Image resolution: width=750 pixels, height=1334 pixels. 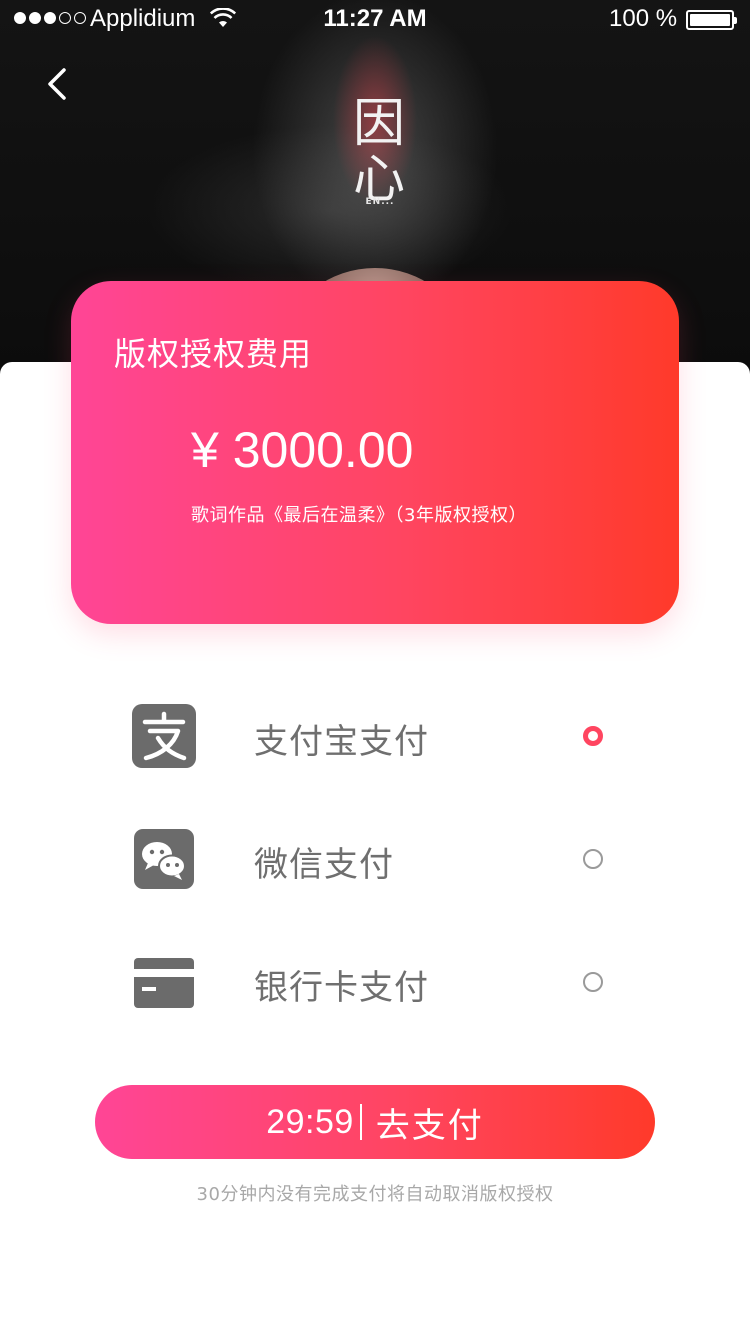 What do you see at coordinates (593, 859) in the screenshot?
I see `radio-wechat` at bounding box center [593, 859].